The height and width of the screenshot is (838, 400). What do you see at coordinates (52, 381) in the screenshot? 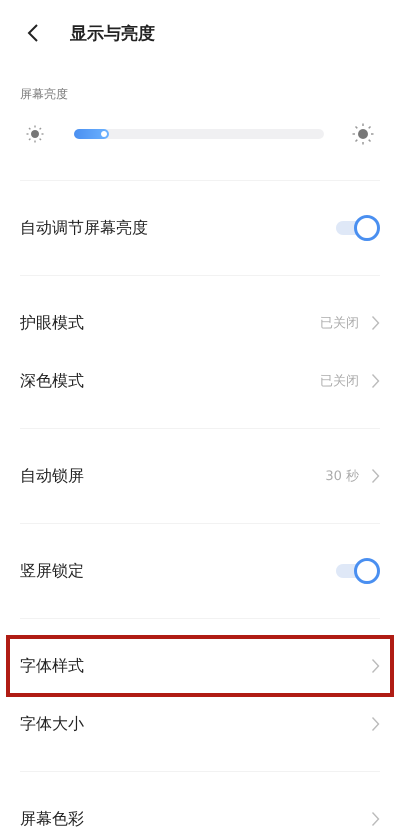
I see `row-label: 深色模式` at bounding box center [52, 381].